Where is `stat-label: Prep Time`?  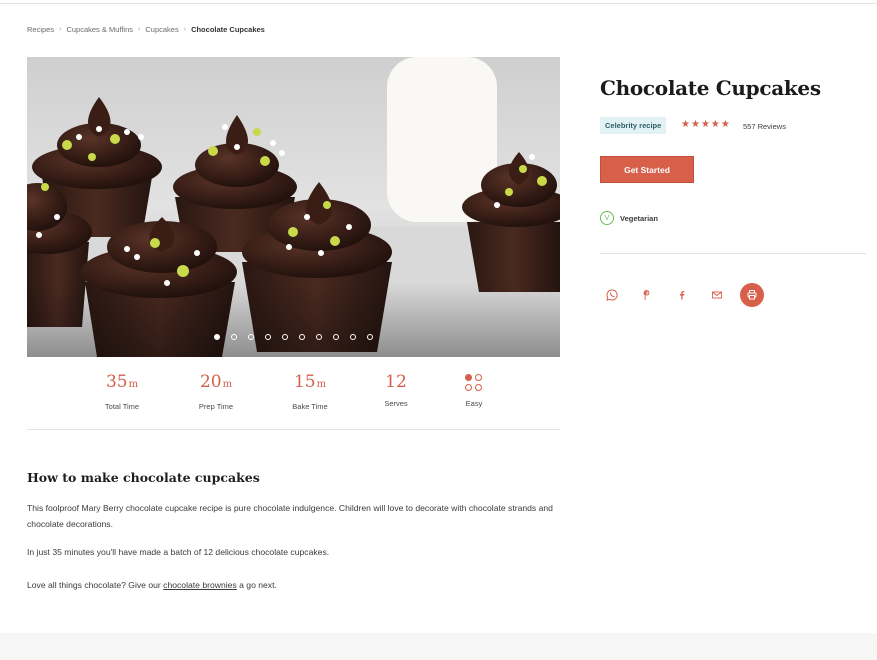
stat-label: Prep Time is located at coordinates (216, 406).